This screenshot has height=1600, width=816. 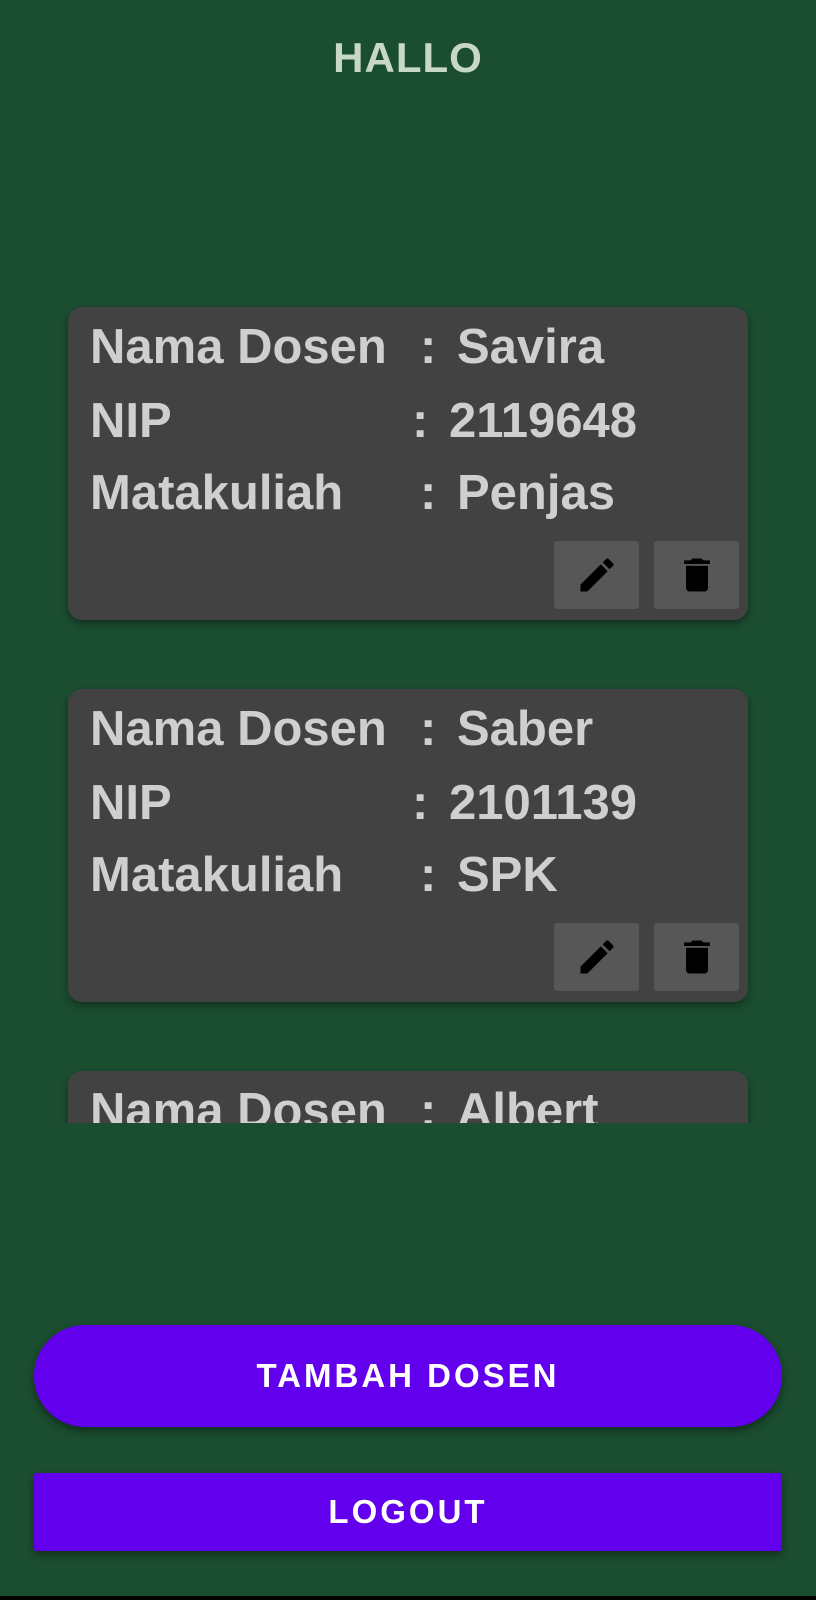 I want to click on bottom-divider, so click(x=408, y=1598).